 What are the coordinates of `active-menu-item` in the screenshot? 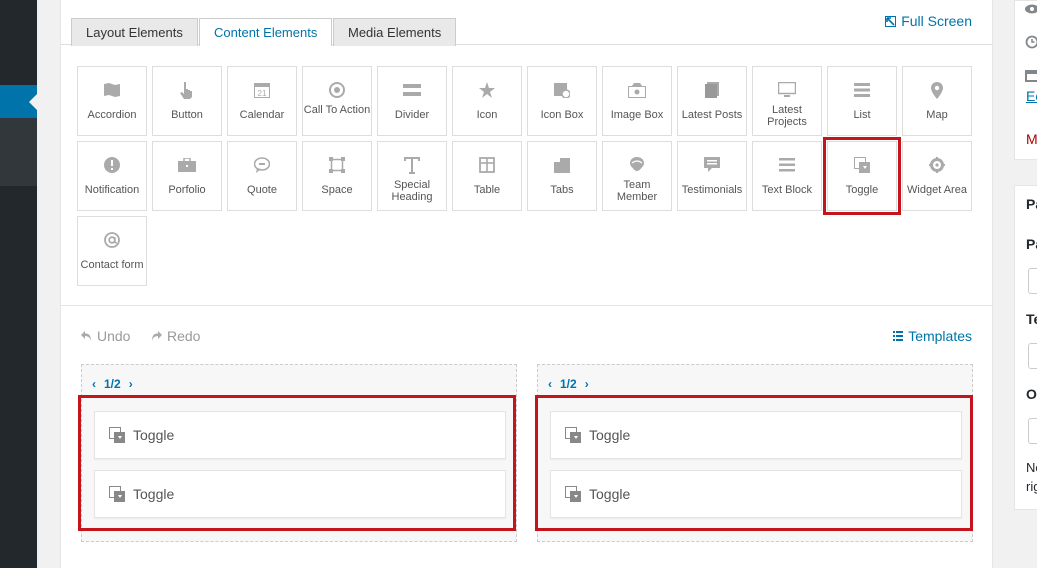 It's located at (18, 101).